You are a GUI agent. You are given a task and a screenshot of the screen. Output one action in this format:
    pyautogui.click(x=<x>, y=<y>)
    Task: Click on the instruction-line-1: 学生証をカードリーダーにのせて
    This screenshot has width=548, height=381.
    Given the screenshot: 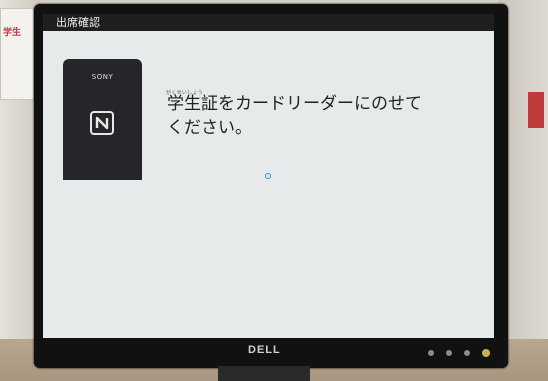 What is the action you would take?
    pyautogui.click(x=294, y=104)
    